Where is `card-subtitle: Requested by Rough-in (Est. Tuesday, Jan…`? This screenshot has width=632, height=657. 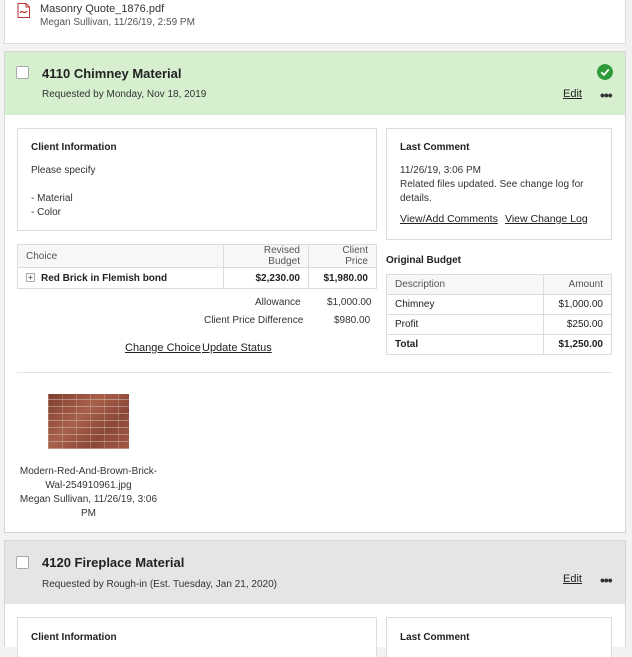 card-subtitle: Requested by Rough-in (Est. Tuesday, Jan… is located at coordinates (159, 584).